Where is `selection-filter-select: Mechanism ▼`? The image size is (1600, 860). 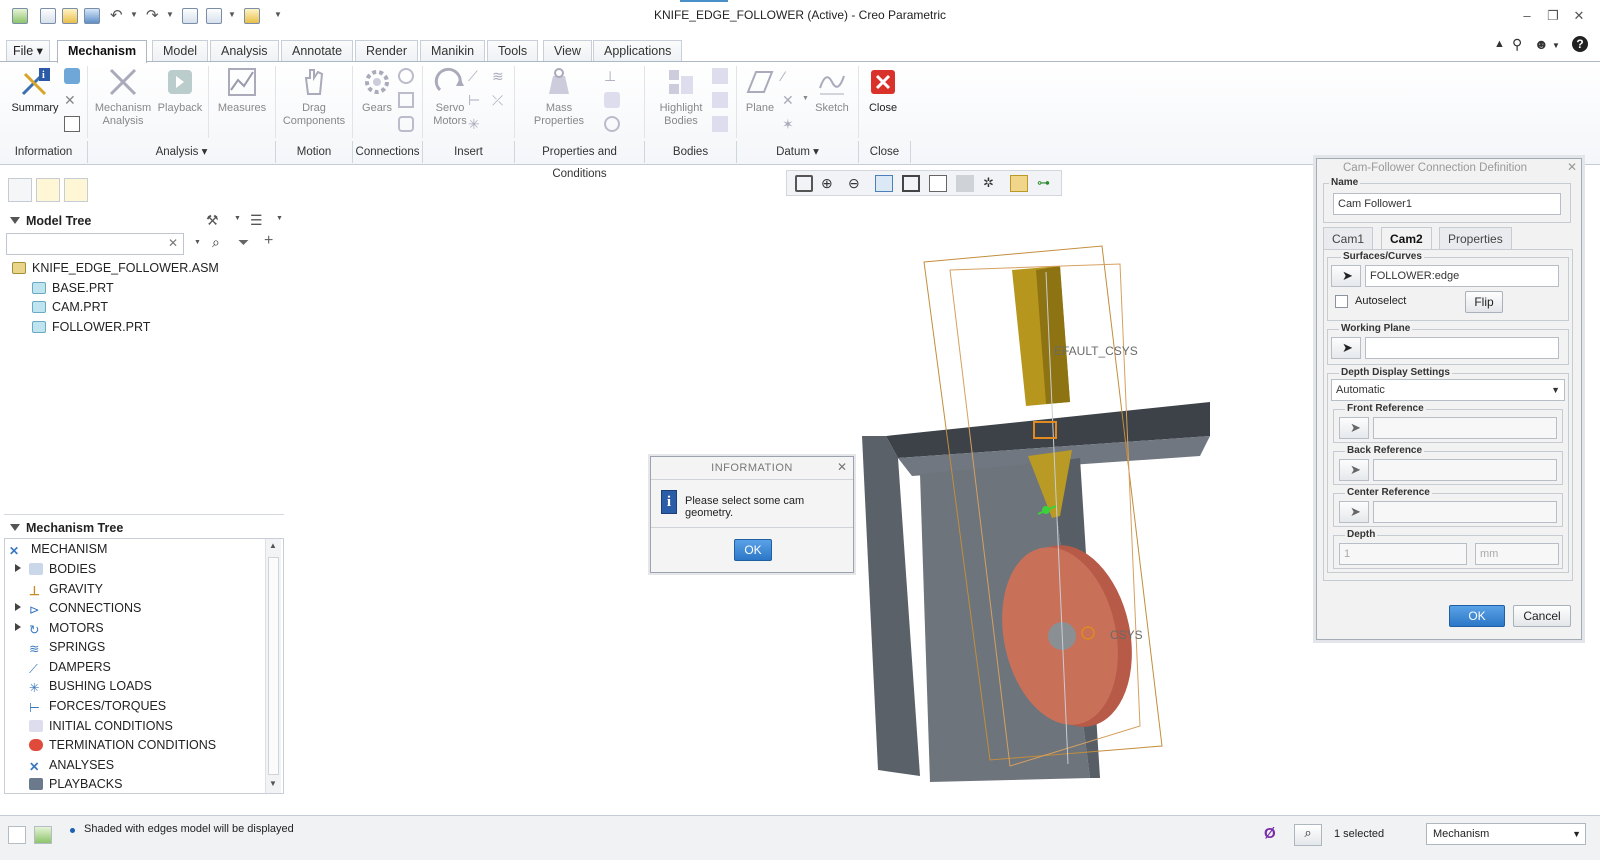
selection-filter-select: Mechanism ▼ is located at coordinates (1506, 834).